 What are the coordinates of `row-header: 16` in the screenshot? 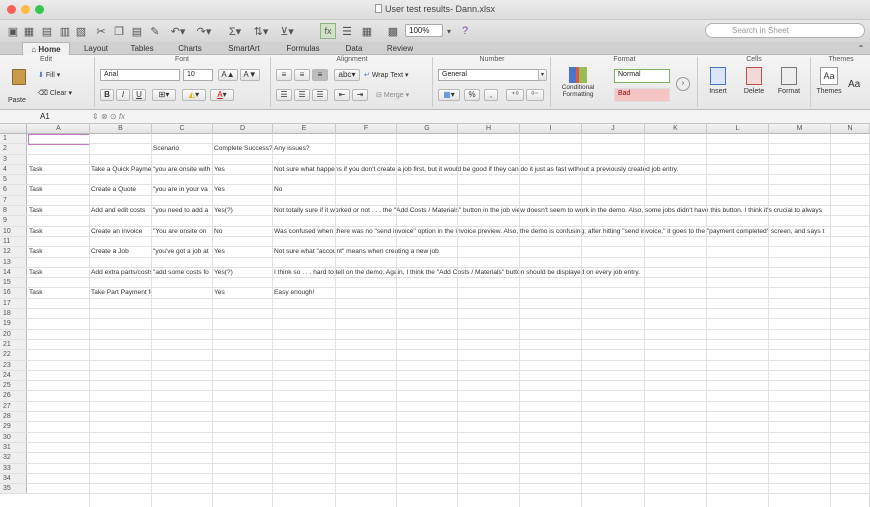 It's located at (13, 293).